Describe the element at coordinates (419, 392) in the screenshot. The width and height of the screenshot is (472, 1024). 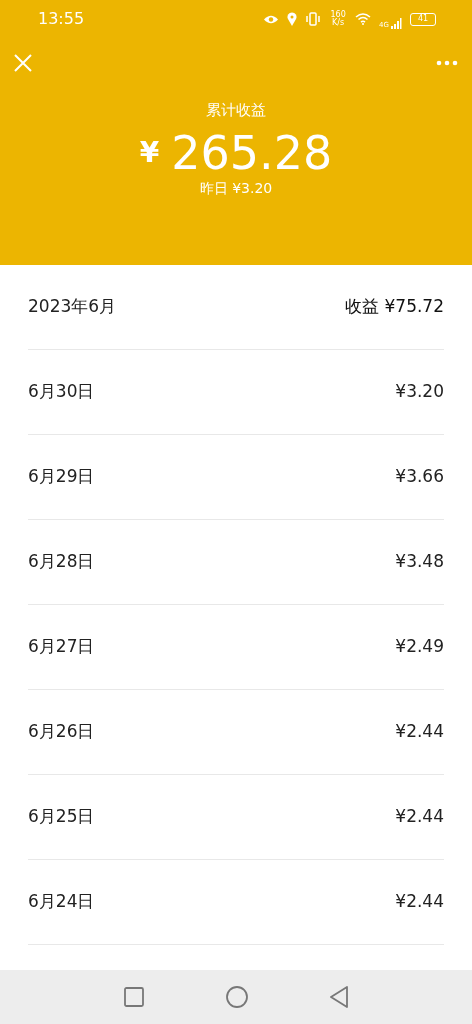
I see `day-amount: ¥3.20` at that location.